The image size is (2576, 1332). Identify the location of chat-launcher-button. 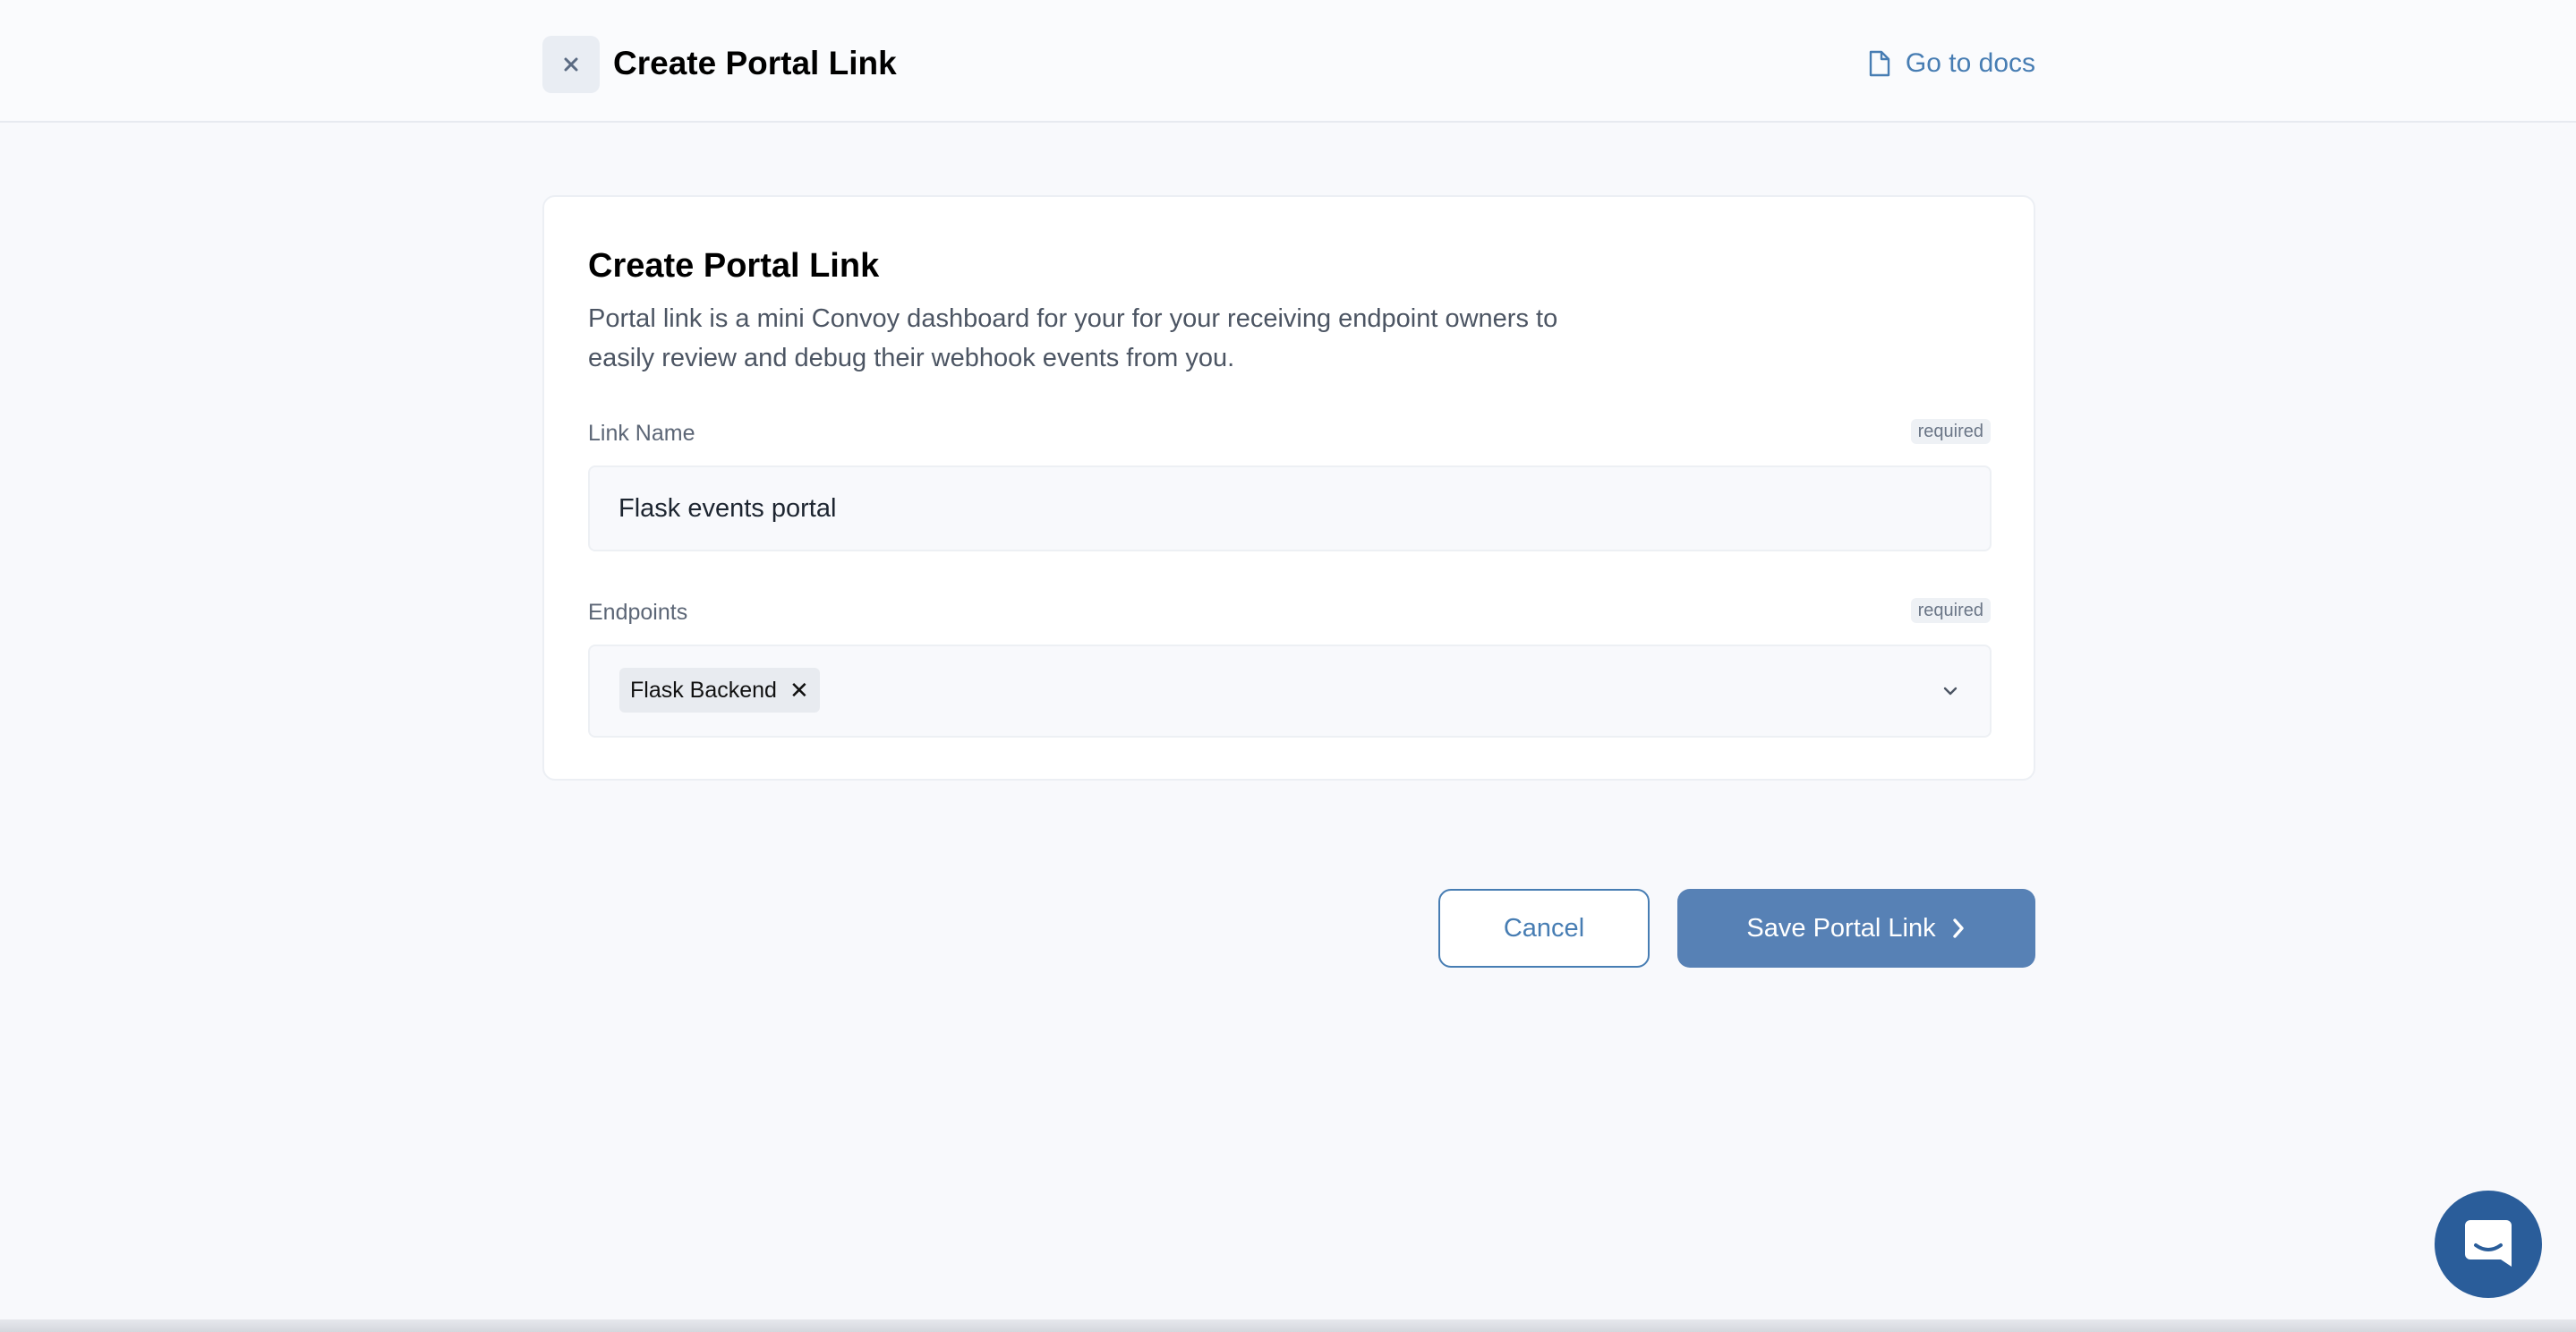
(2488, 1244).